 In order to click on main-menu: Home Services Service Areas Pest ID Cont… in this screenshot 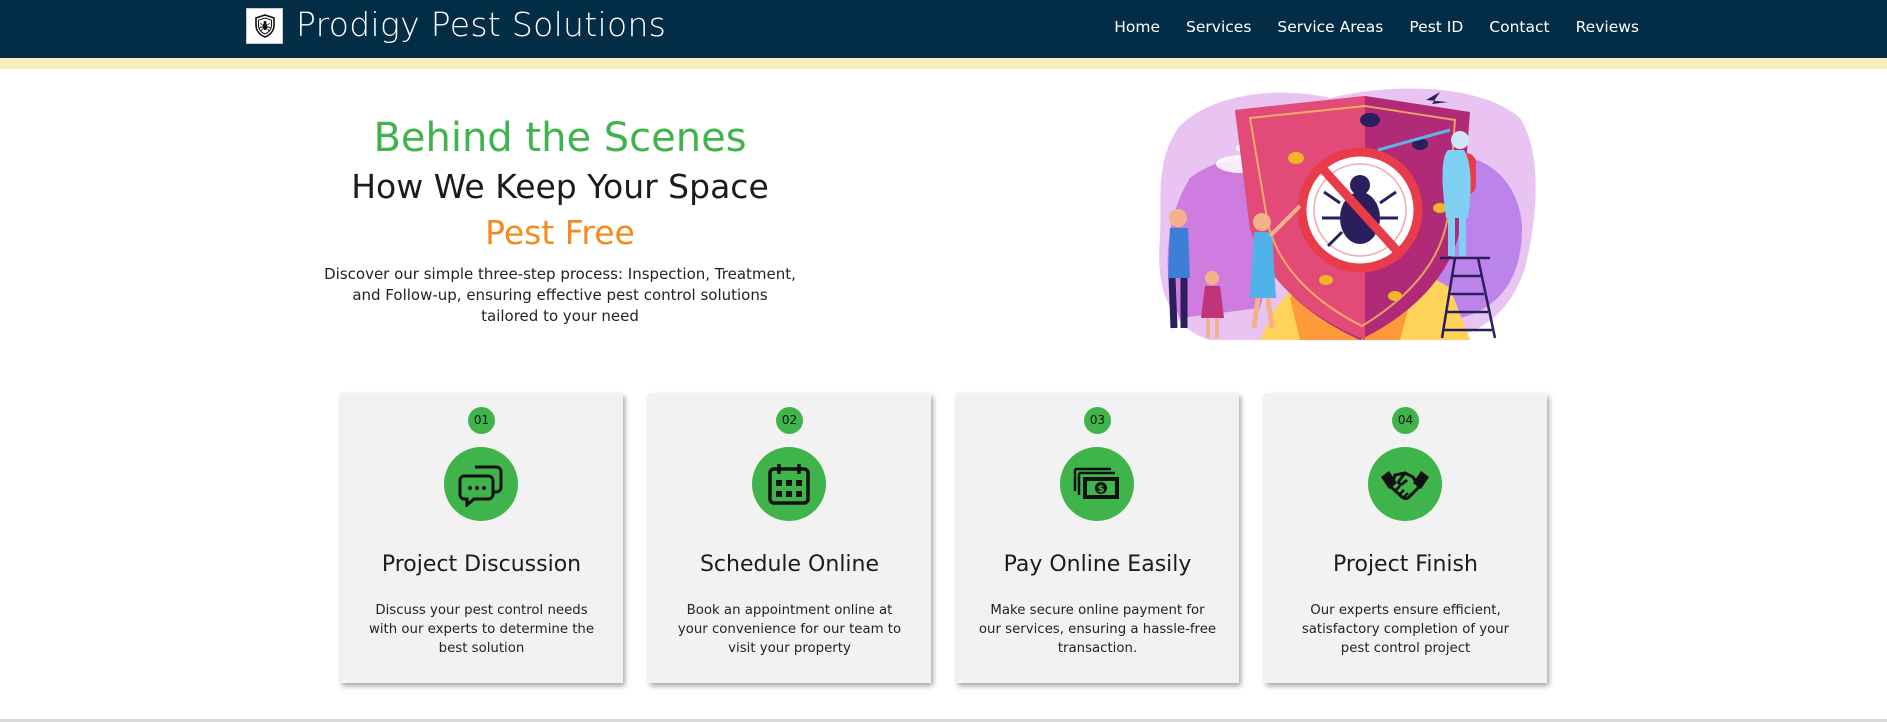, I will do `click(1376, 27)`.